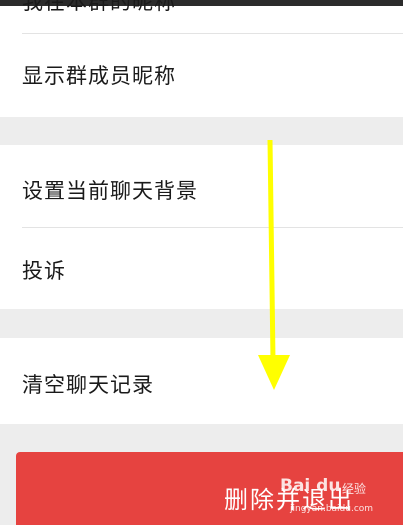 The height and width of the screenshot is (525, 403). I want to click on settings-item-partial: 我在本群的昵称, so click(99, 8).